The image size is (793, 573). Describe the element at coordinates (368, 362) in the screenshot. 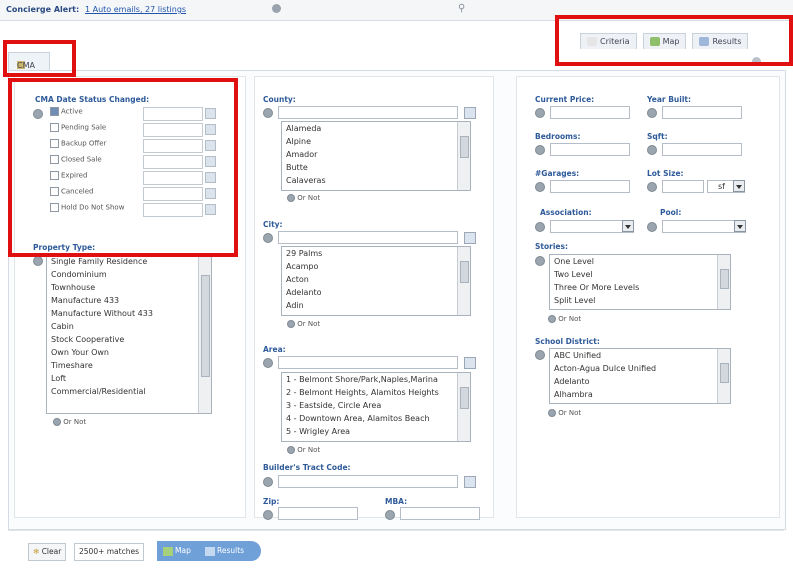

I see `area-input` at that location.